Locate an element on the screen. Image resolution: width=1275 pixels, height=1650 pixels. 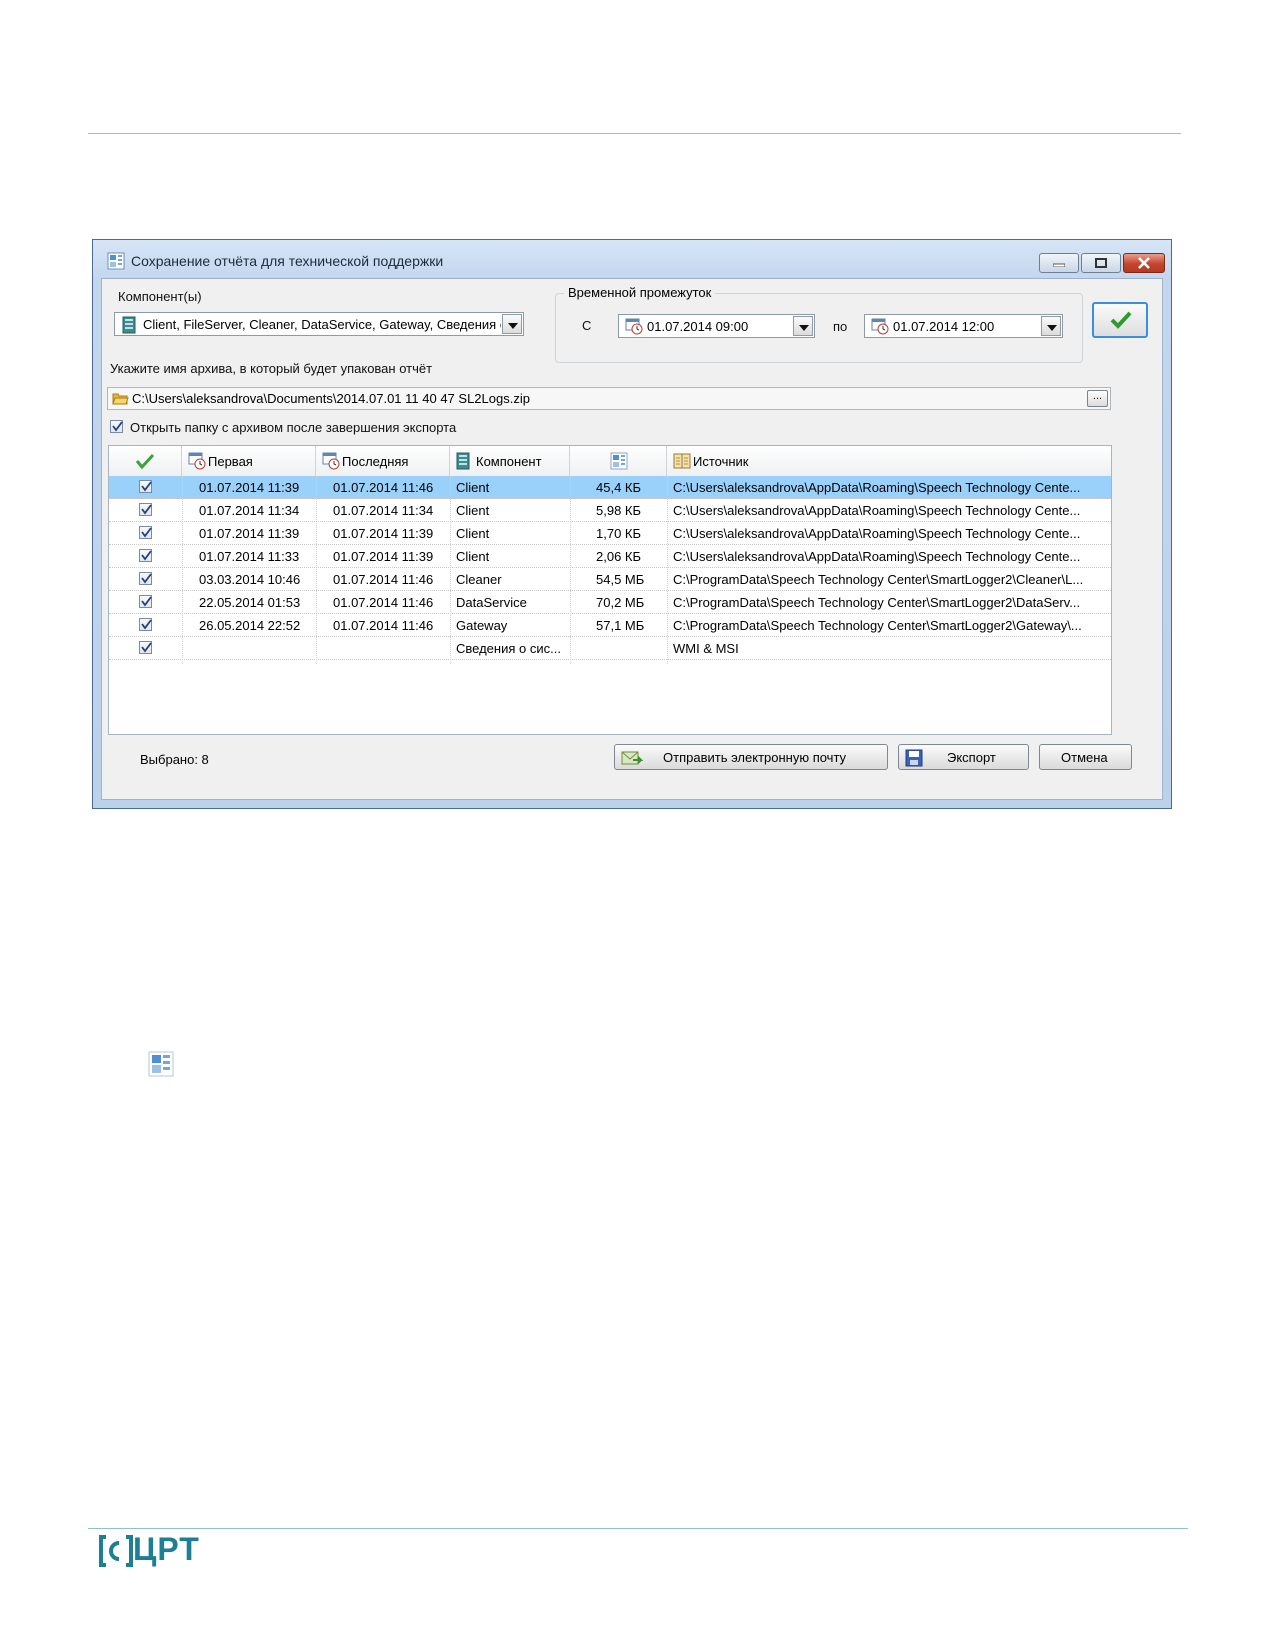
column-header-first: Первая is located at coordinates (249, 461).